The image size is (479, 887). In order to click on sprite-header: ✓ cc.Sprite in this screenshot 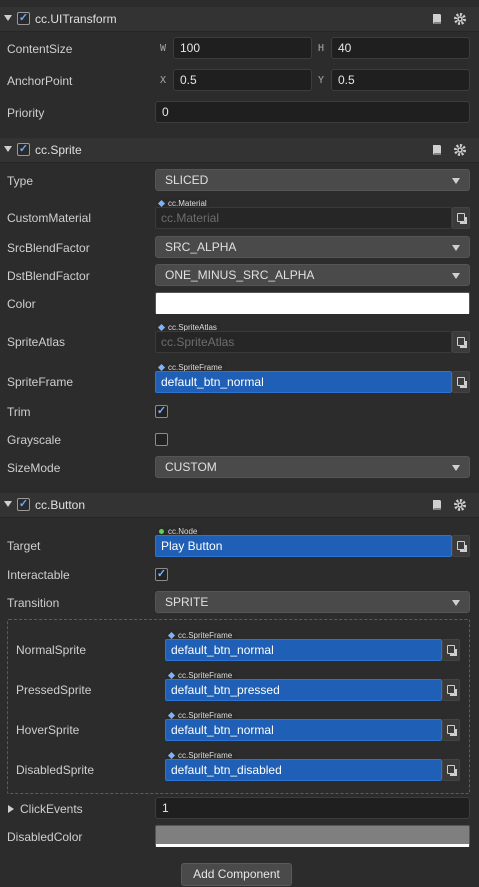, I will do `click(239, 150)`.